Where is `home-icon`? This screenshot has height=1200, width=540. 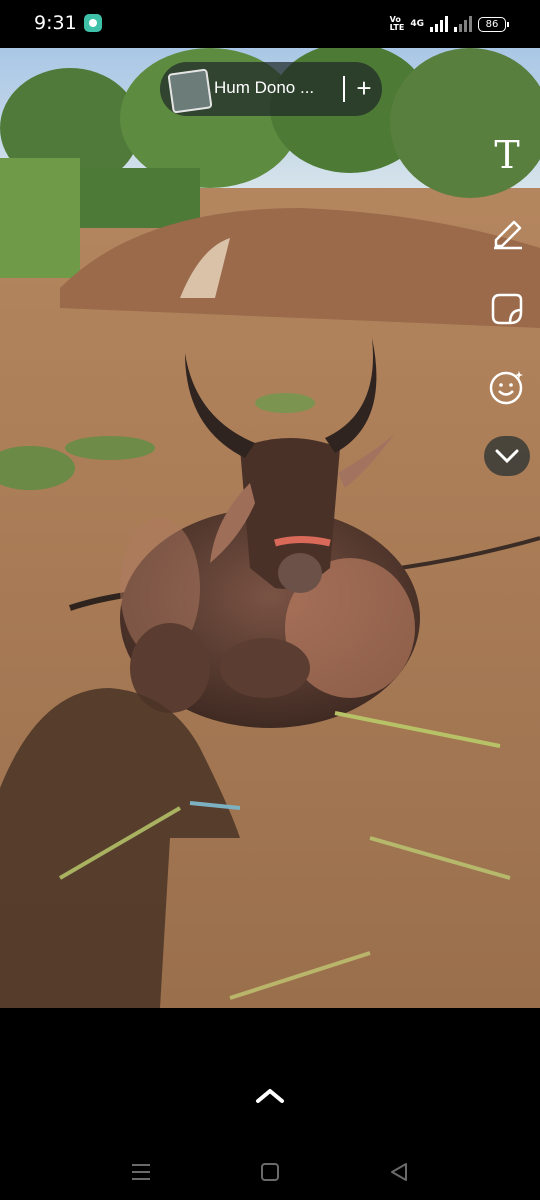 home-icon is located at coordinates (270, 1172).